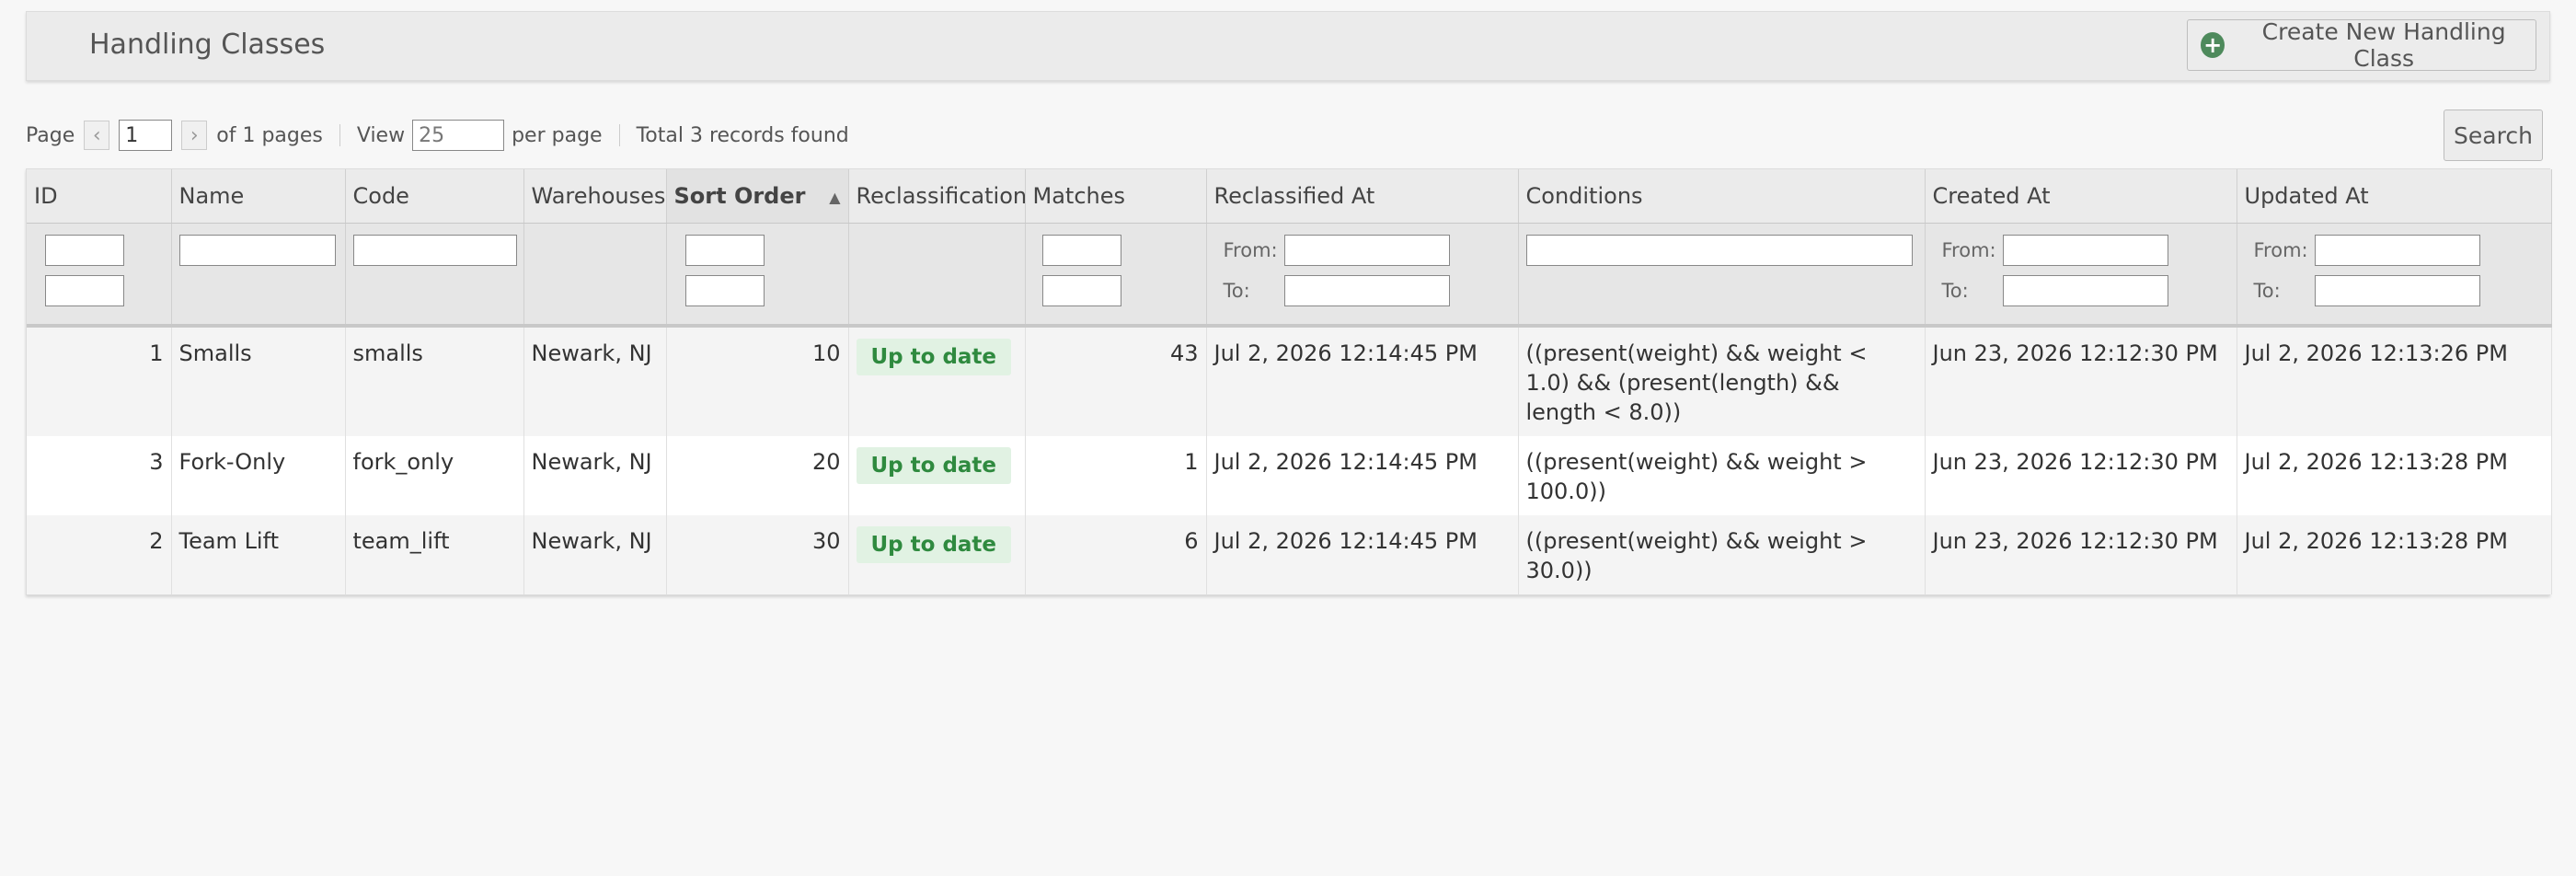  Describe the element at coordinates (2213, 45) in the screenshot. I see `plus-circle-icon: +` at that location.